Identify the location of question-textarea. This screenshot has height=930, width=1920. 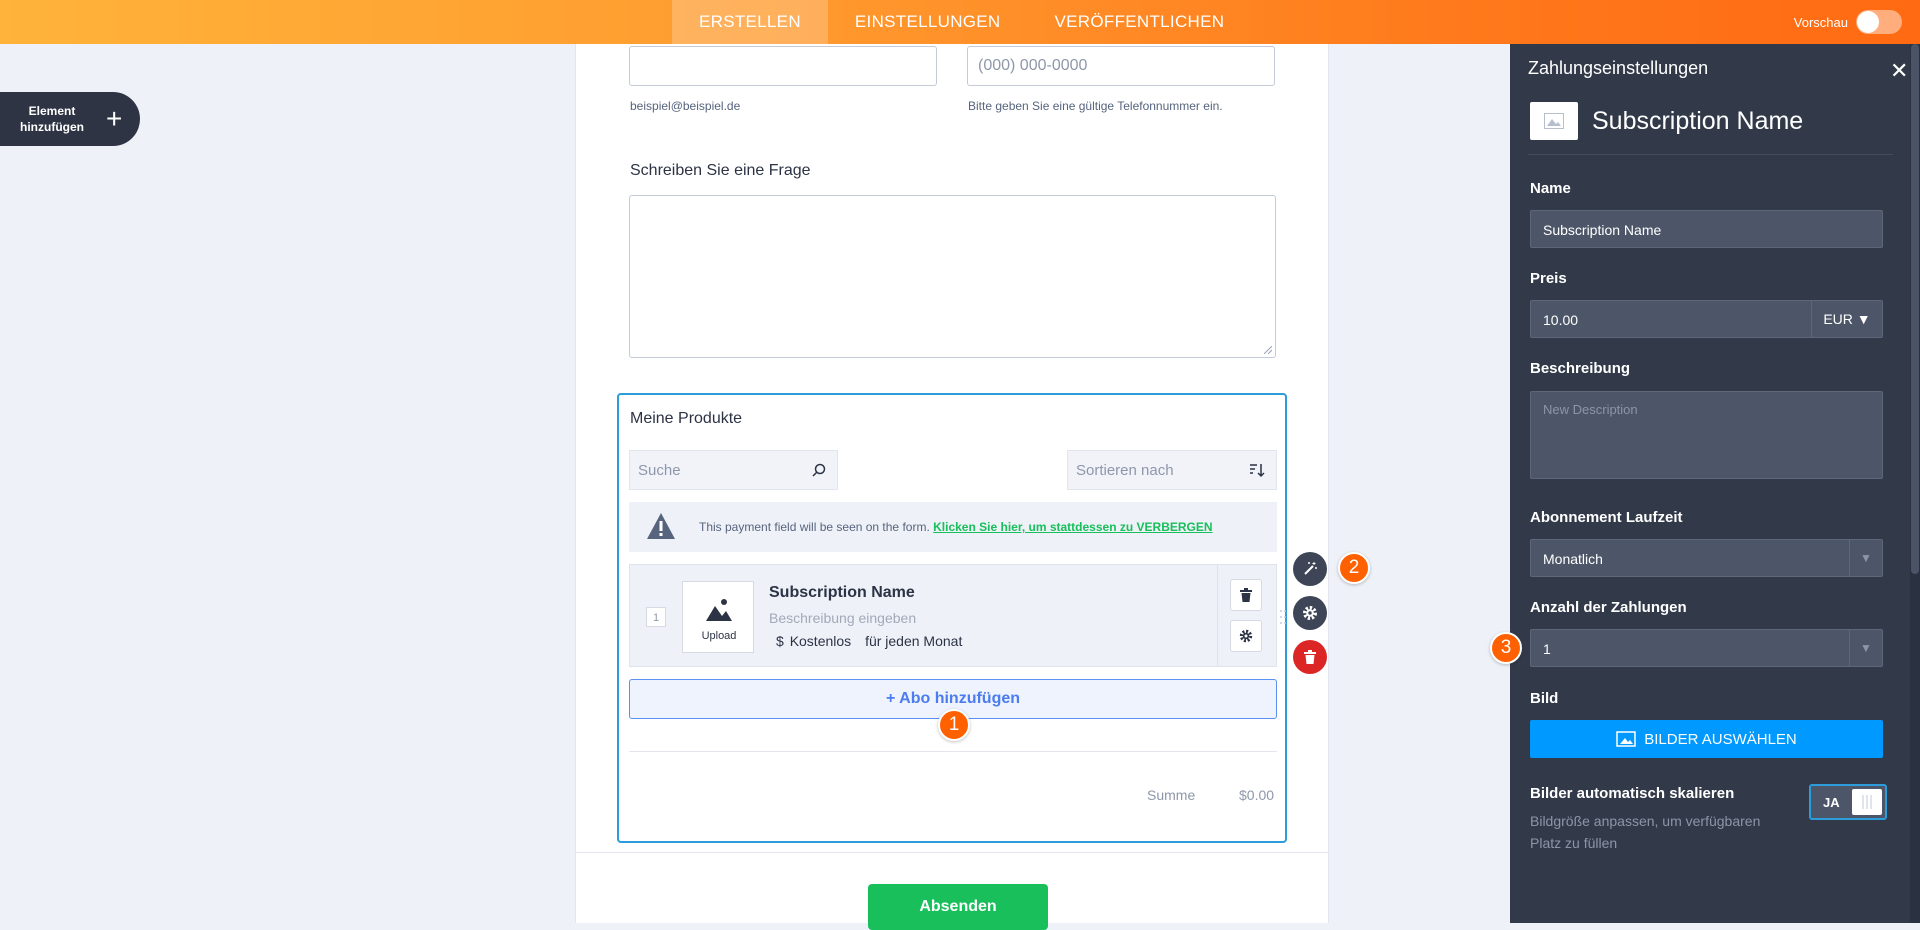
(952, 276).